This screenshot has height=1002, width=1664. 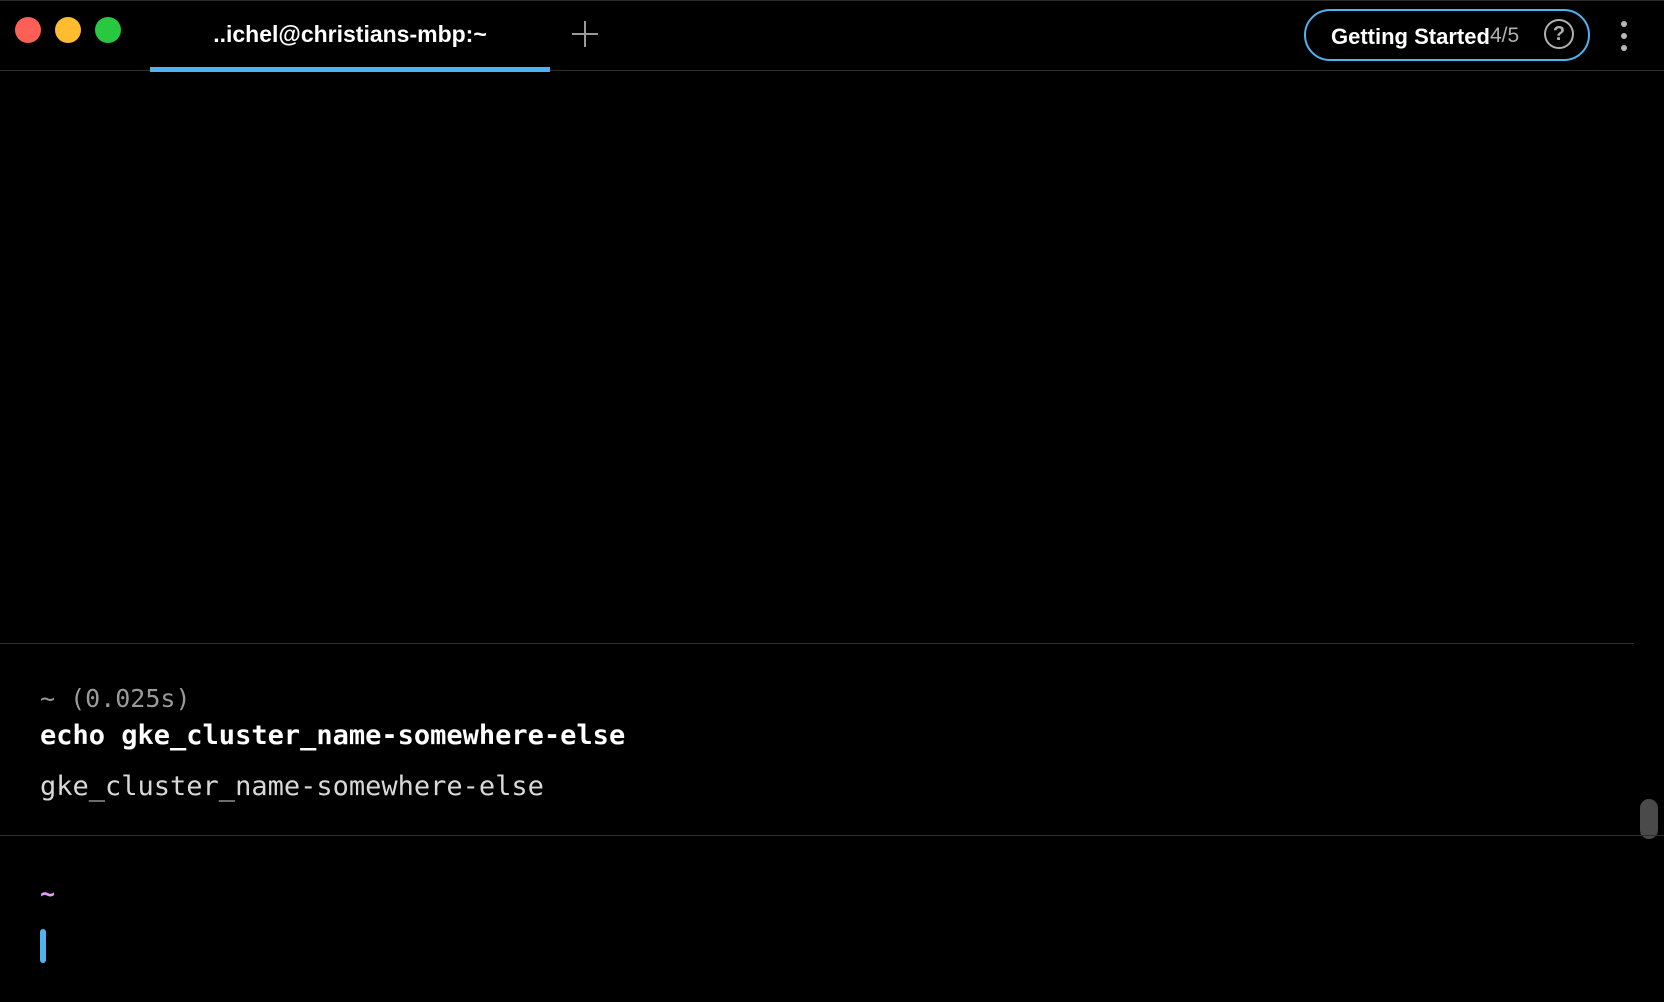 What do you see at coordinates (350, 69) in the screenshot?
I see `active-tab-indicator` at bounding box center [350, 69].